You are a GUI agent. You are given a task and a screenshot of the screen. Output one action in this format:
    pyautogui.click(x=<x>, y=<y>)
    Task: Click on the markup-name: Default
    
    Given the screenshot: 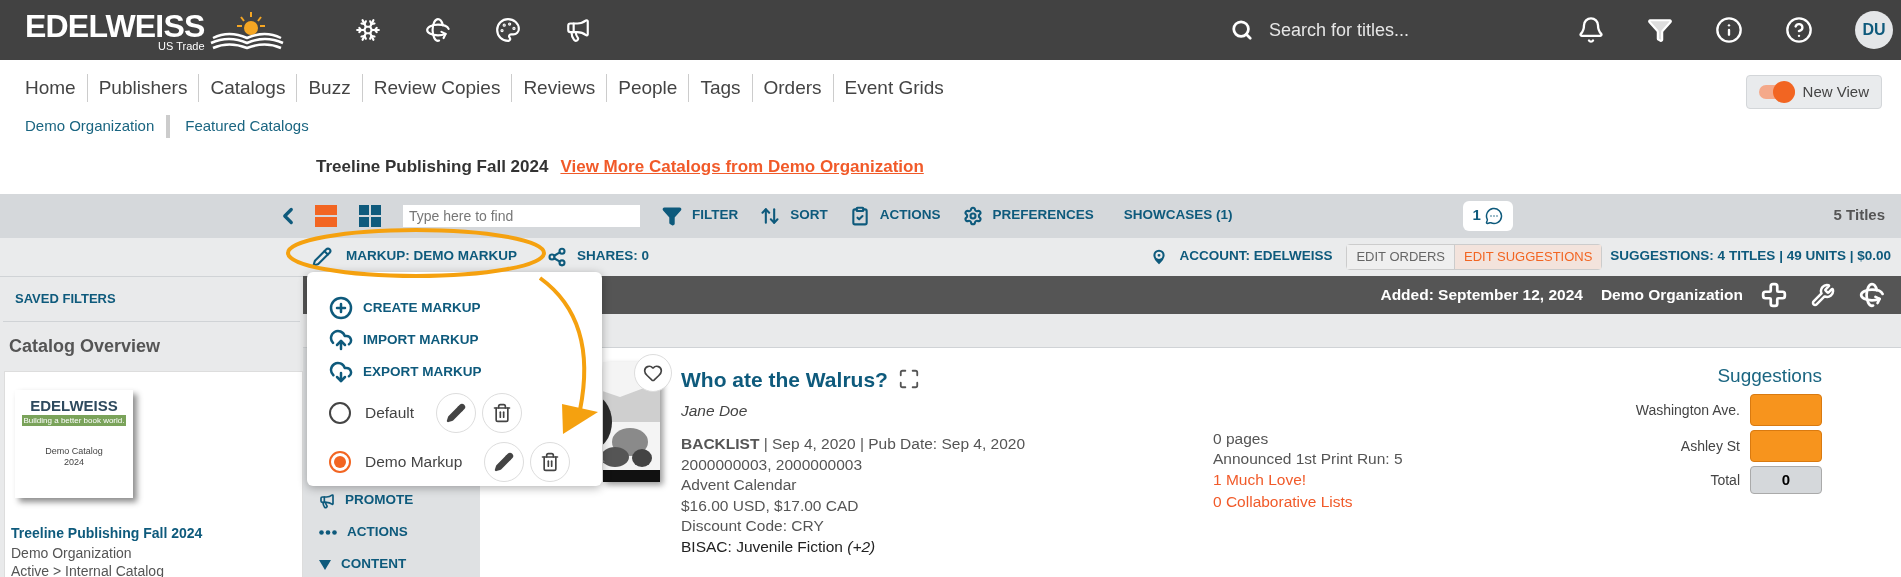 What is the action you would take?
    pyautogui.click(x=390, y=412)
    